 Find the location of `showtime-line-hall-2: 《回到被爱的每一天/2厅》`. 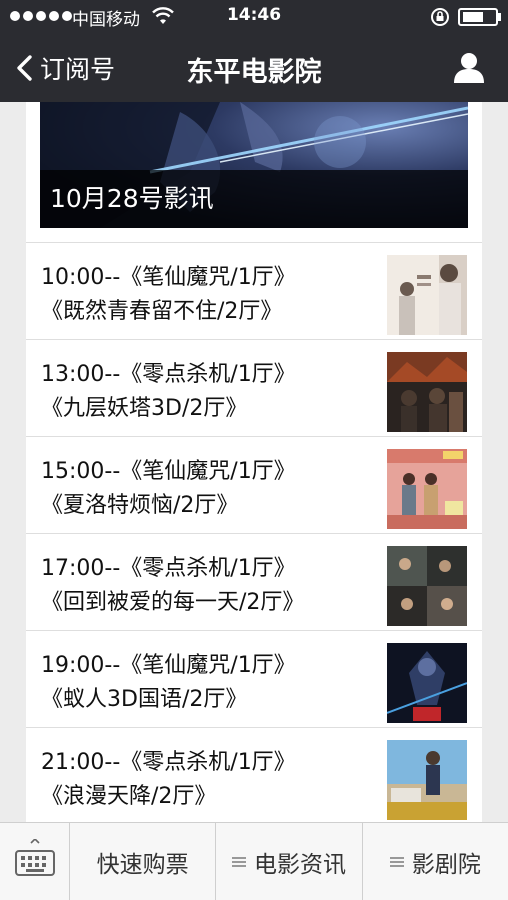

showtime-line-hall-2: 《回到被爱的每一天/2厅》 is located at coordinates (173, 602).